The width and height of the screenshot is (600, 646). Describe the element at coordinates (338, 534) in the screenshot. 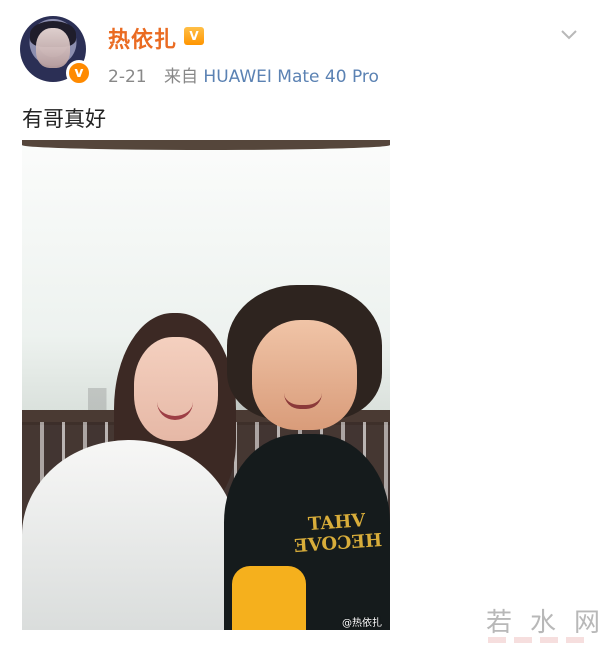

I see `shirt-print-graphic: TAHV ƎVOƆƎH` at that location.